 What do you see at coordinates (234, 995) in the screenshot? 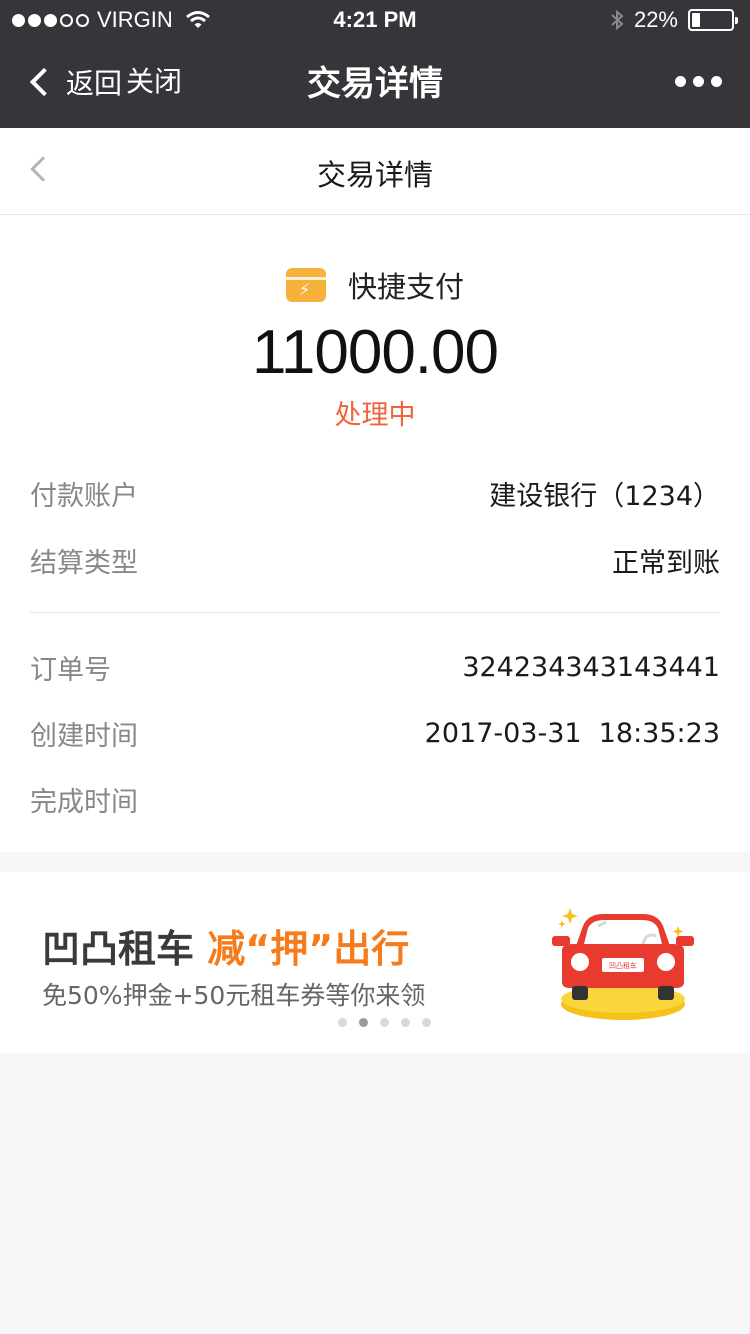
I see `banner-subtitle: 免50%押金+50元租车券等你来领` at bounding box center [234, 995].